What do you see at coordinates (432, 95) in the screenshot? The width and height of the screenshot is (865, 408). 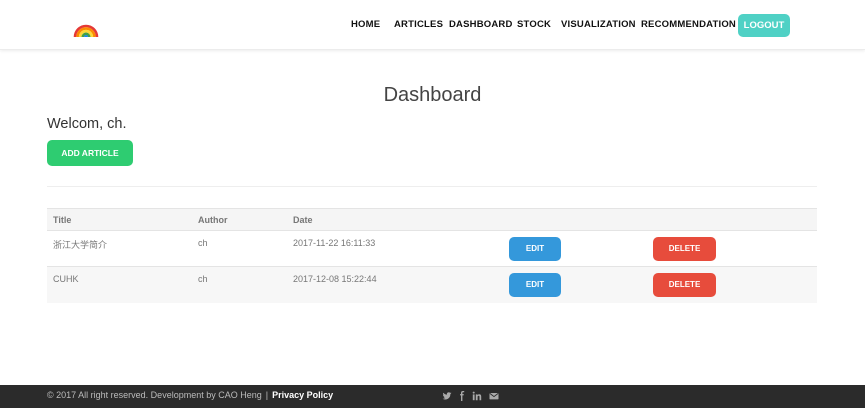 I see `page-title: Dashboard` at bounding box center [432, 95].